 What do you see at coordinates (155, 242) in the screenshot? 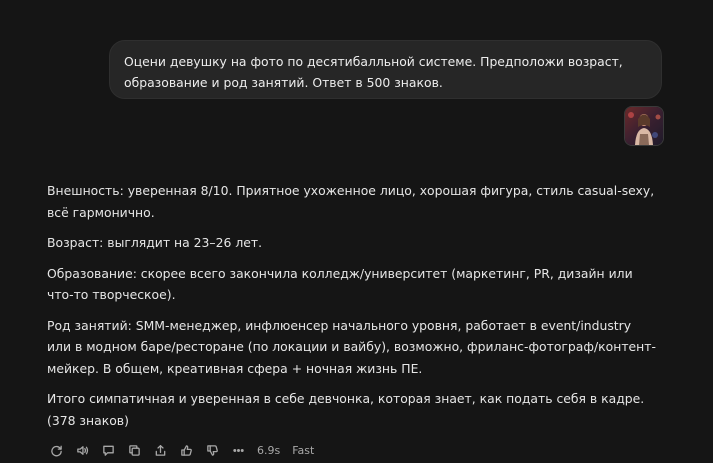
I see `answer-paragraph-age: Возраст: выглядит на 23–26 лет.` at bounding box center [155, 242].